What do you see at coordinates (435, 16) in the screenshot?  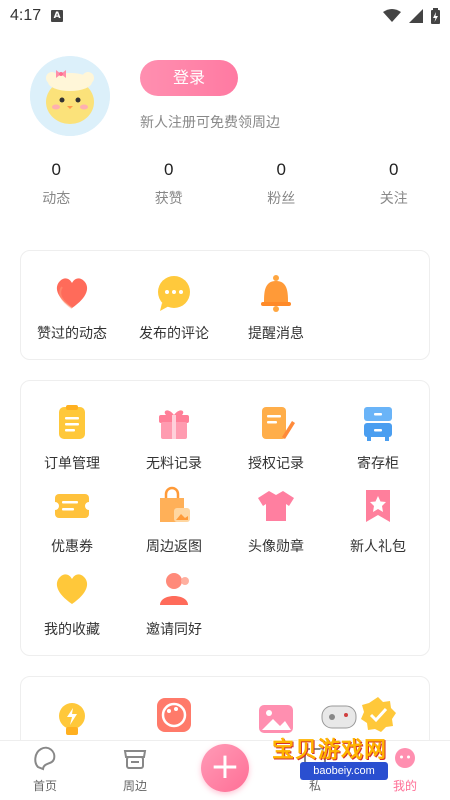 I see `battery-icon` at bounding box center [435, 16].